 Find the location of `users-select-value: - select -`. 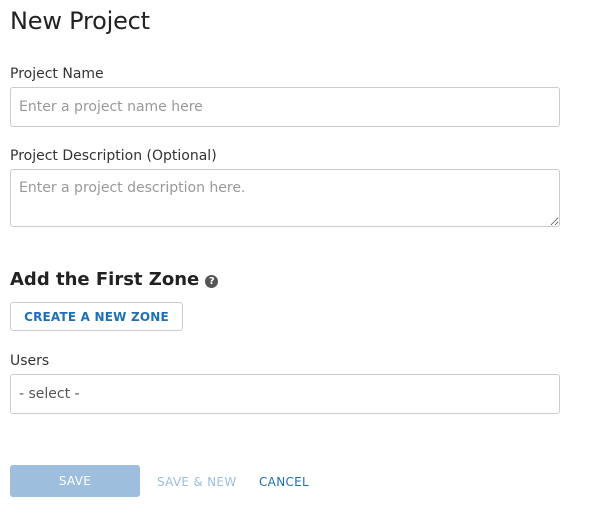

users-select-value: - select - is located at coordinates (49, 394).